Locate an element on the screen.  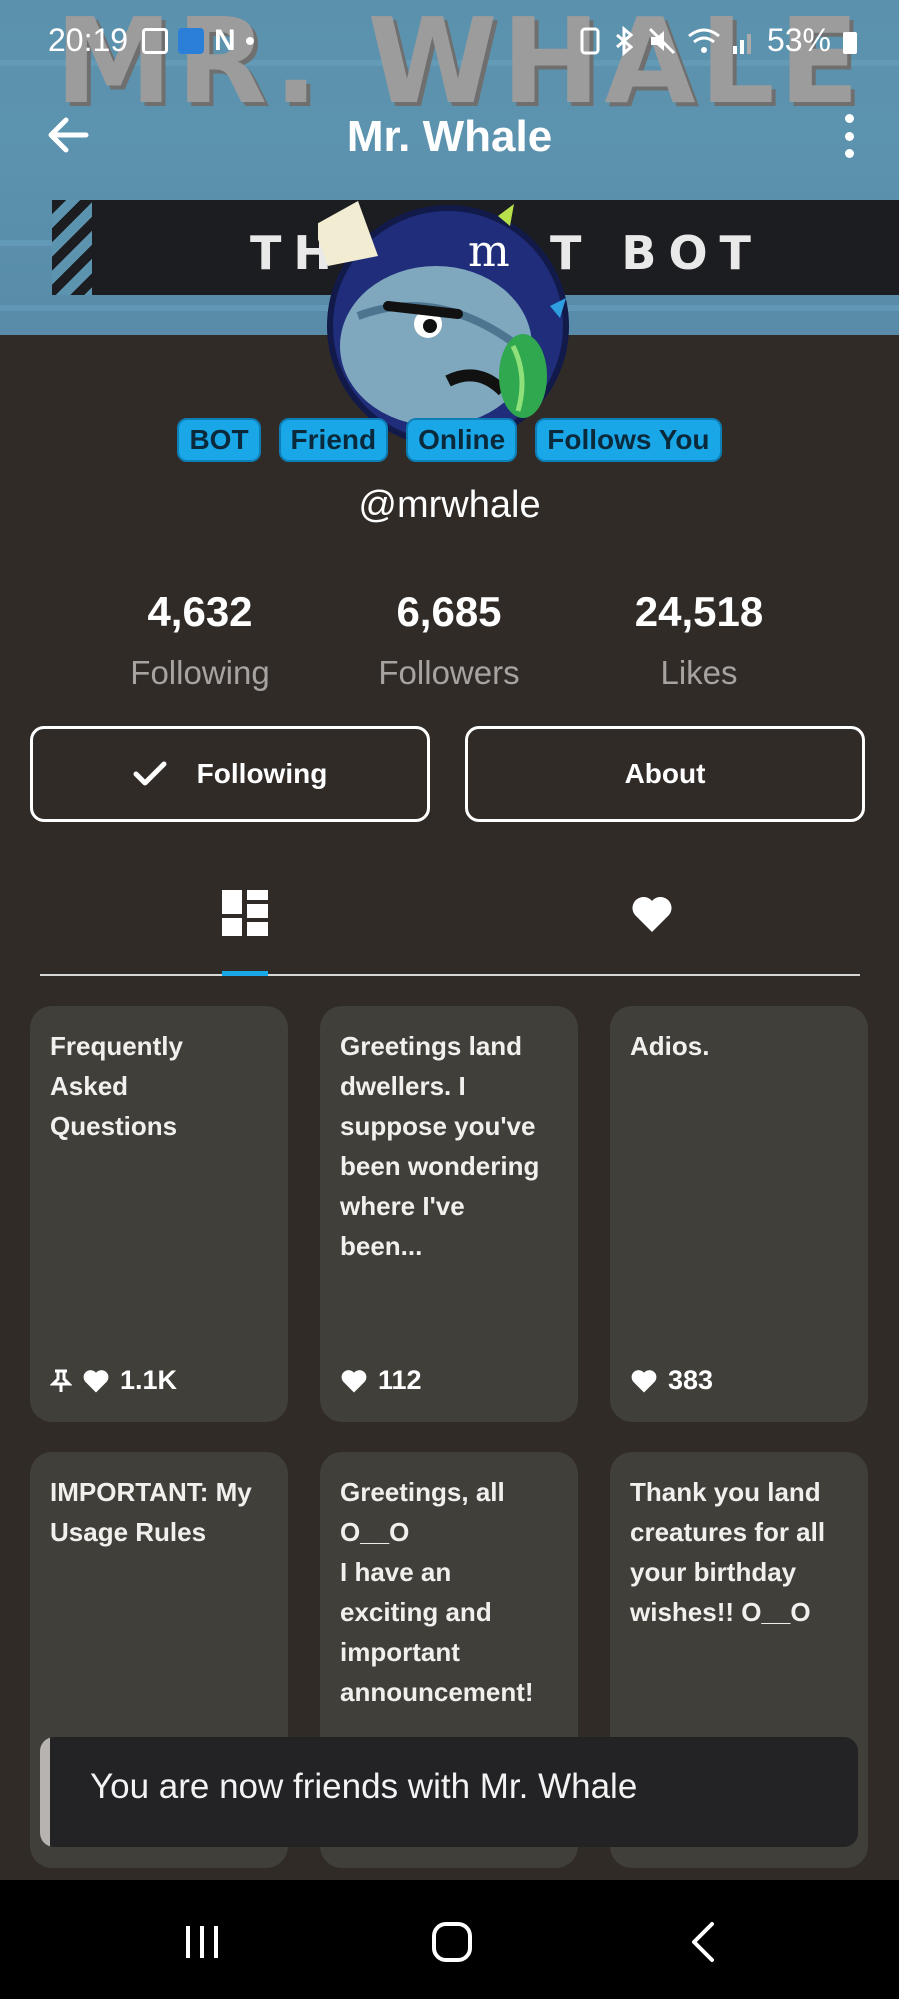
following-button: Following is located at coordinates (230, 774).